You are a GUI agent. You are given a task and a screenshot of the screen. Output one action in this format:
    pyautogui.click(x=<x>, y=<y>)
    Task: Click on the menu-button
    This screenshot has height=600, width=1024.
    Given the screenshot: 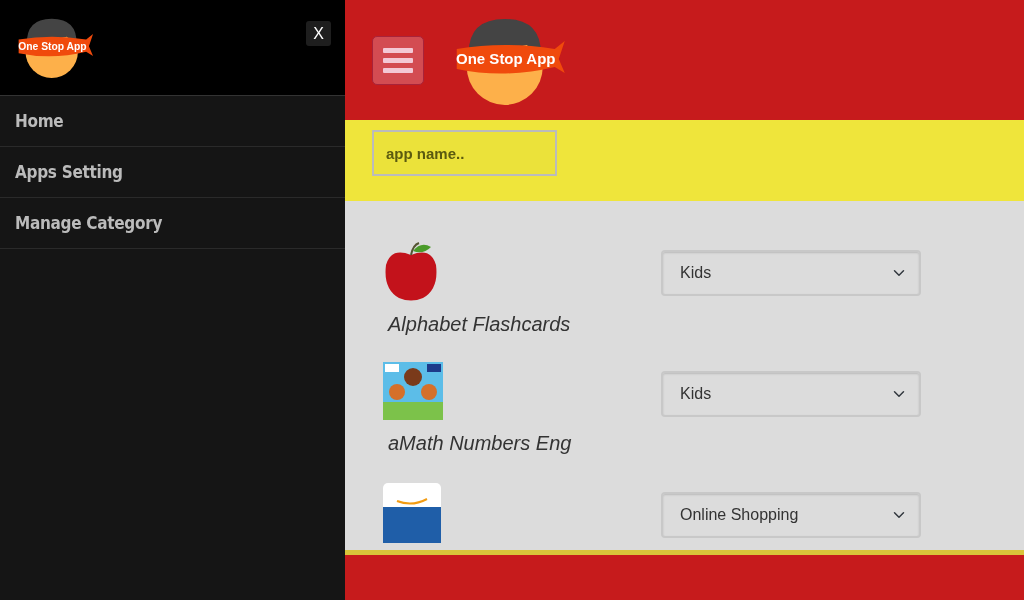 What is the action you would take?
    pyautogui.click(x=398, y=60)
    